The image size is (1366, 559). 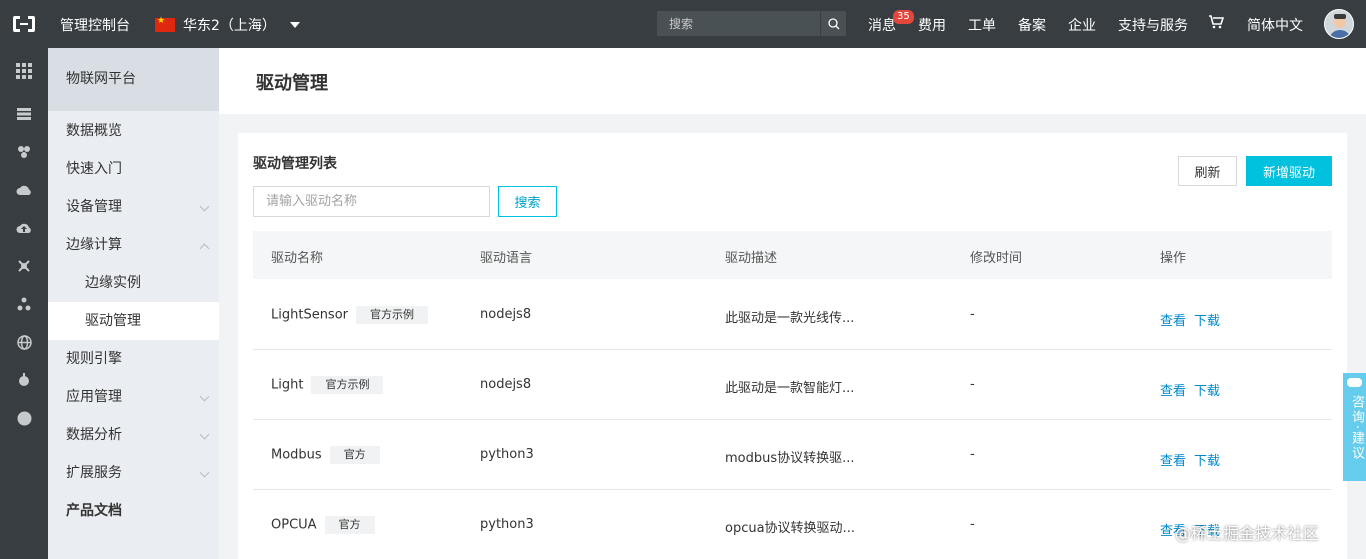 I want to click on driver-name: OPCUA, so click(x=294, y=525).